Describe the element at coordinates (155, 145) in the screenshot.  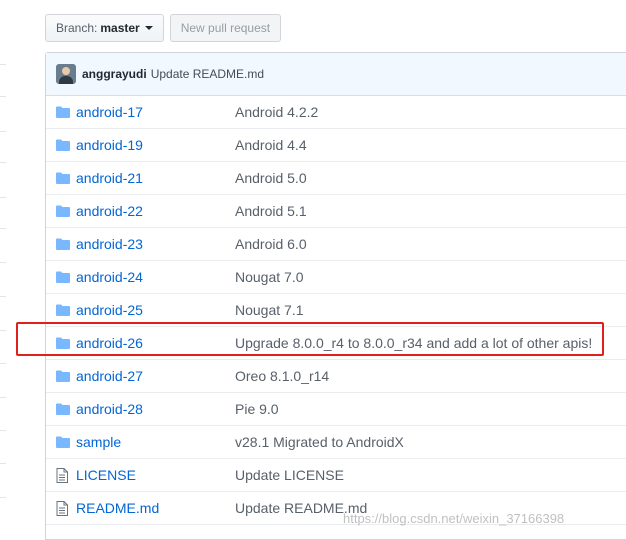
I see `file-name-link: android-19` at that location.